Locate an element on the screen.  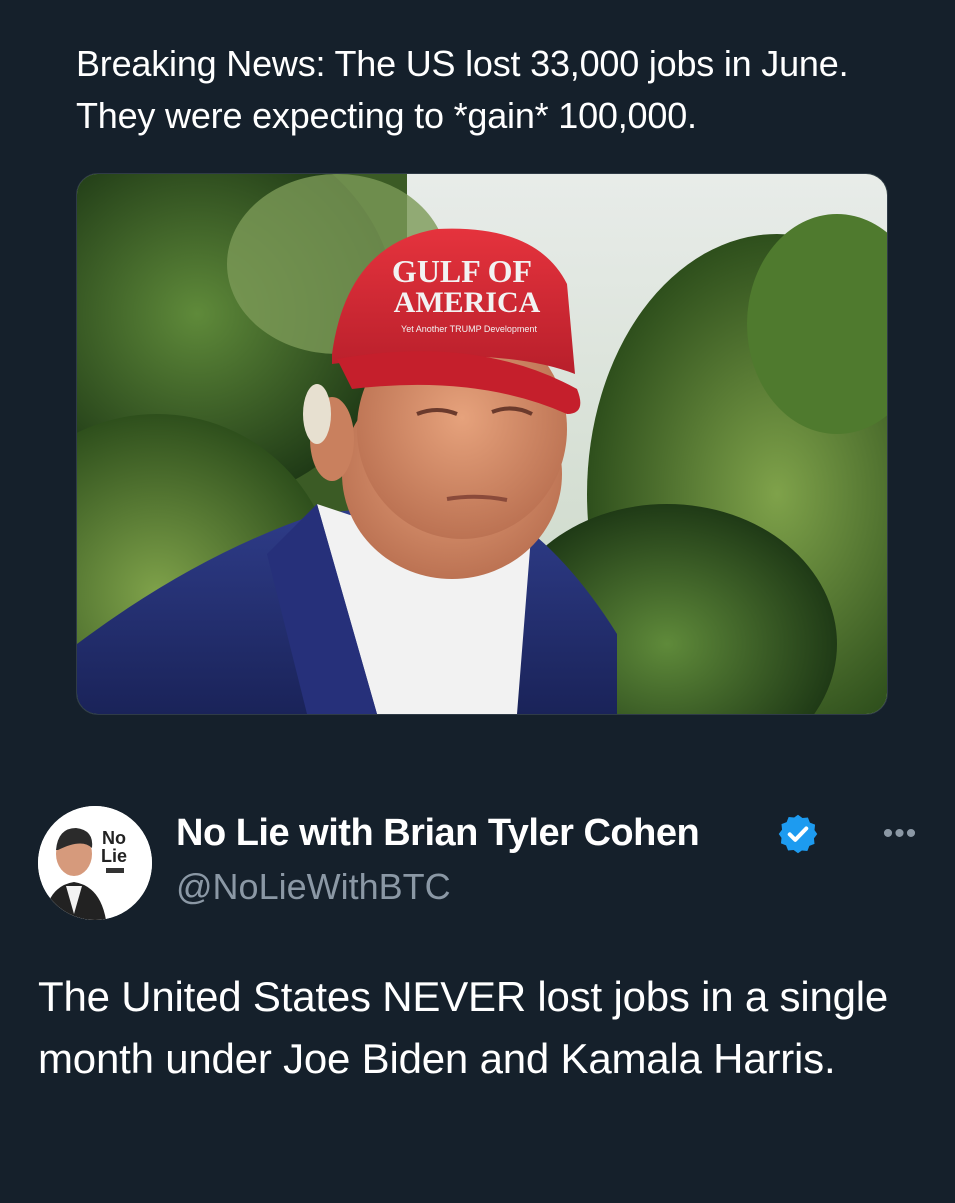
more-options-icon: ••• is located at coordinates (900, 834).